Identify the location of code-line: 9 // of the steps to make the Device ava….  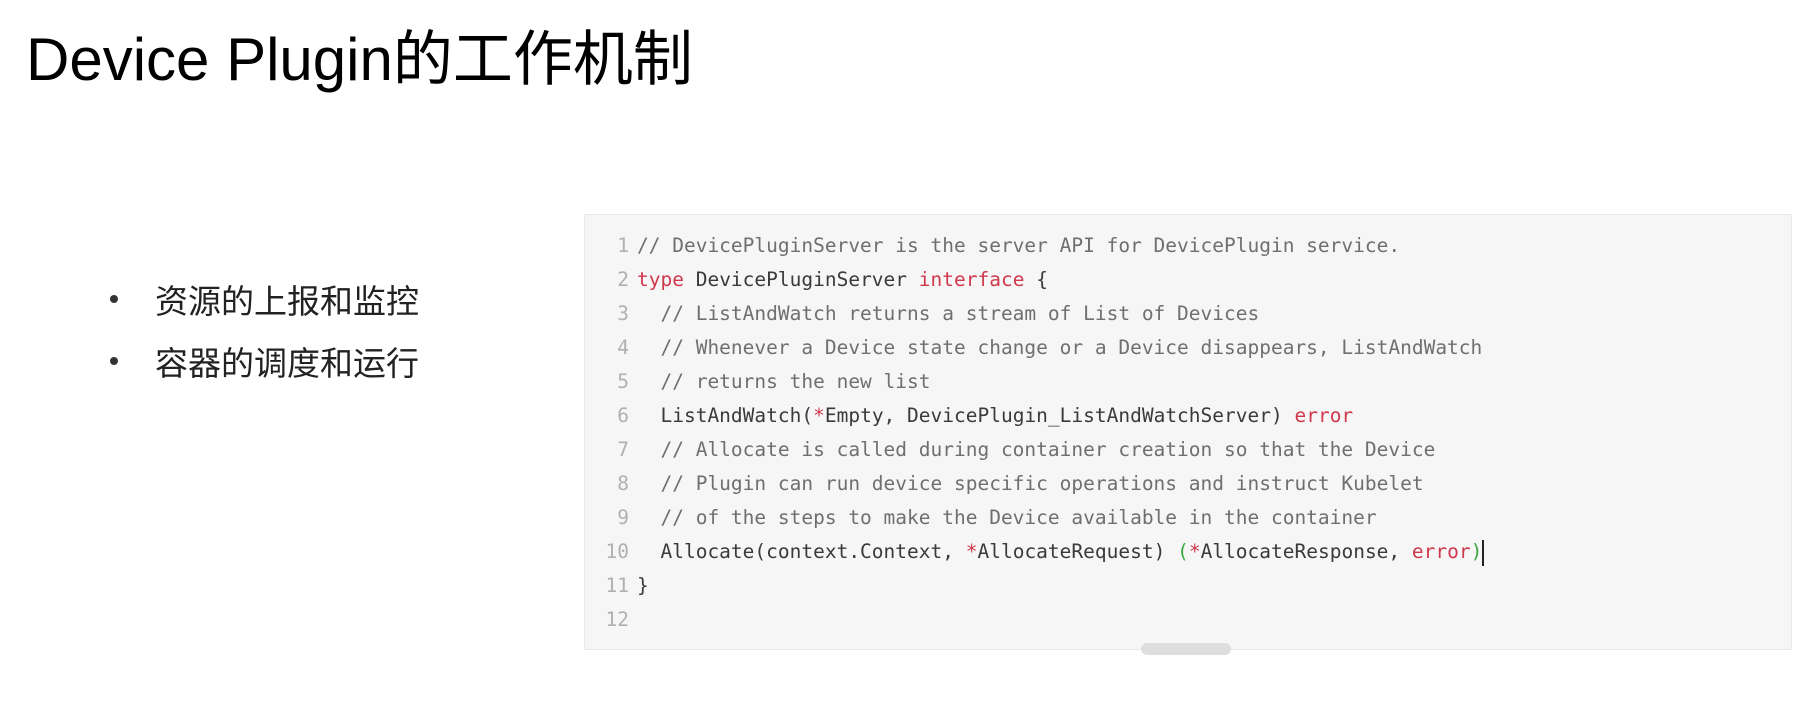
(1188, 518).